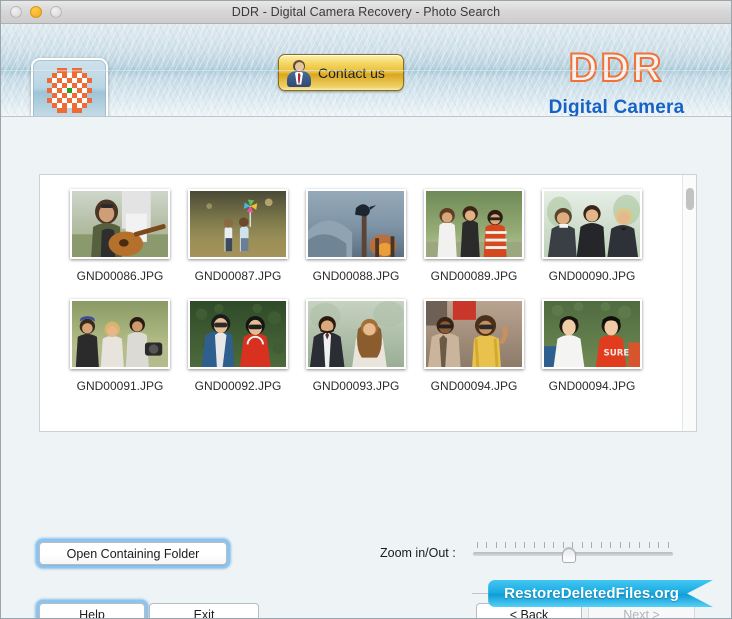  I want to click on thumbnail-filename: GND00086.JPG, so click(120, 276).